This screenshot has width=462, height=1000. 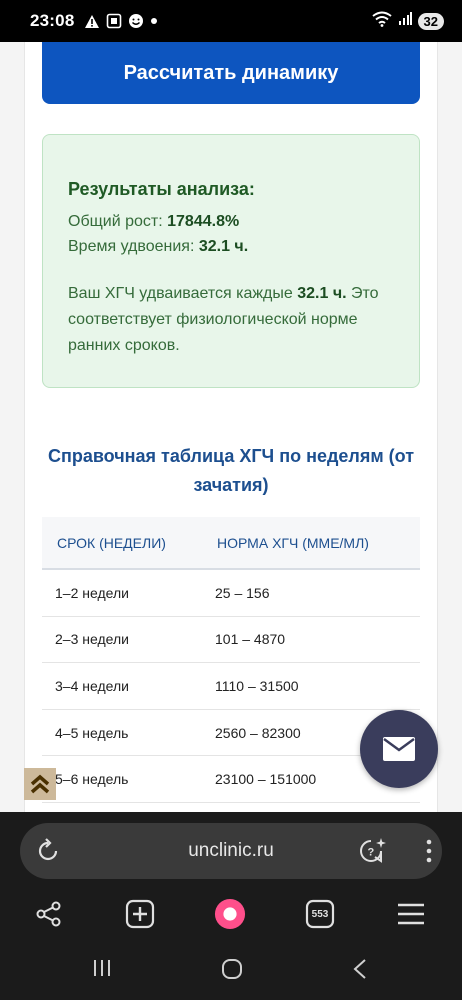 I want to click on wifi-icon, so click(x=381, y=21).